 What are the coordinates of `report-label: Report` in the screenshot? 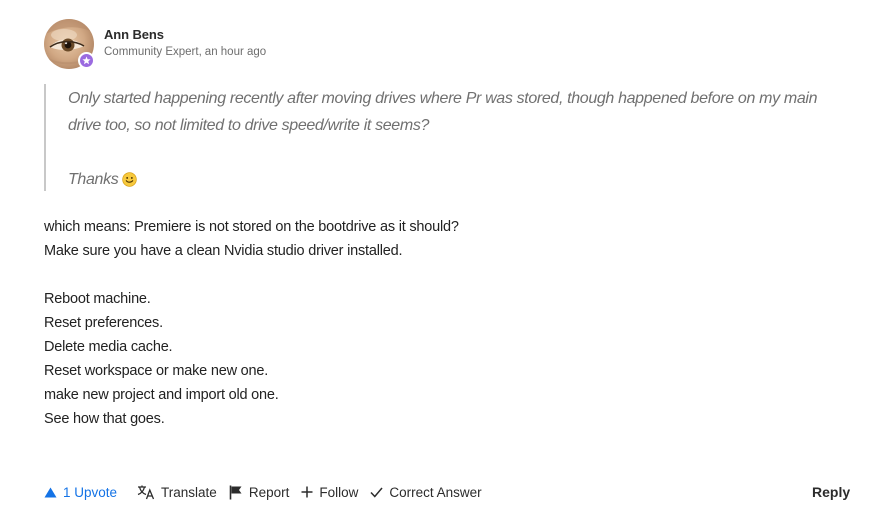 It's located at (269, 492).